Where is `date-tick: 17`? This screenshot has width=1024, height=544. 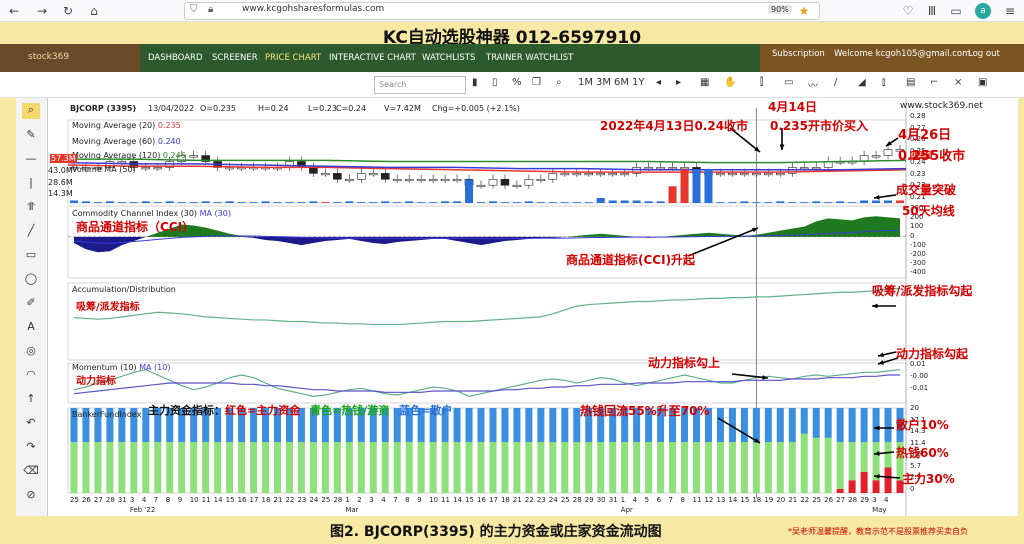
date-tick: 17 is located at coordinates (493, 500).